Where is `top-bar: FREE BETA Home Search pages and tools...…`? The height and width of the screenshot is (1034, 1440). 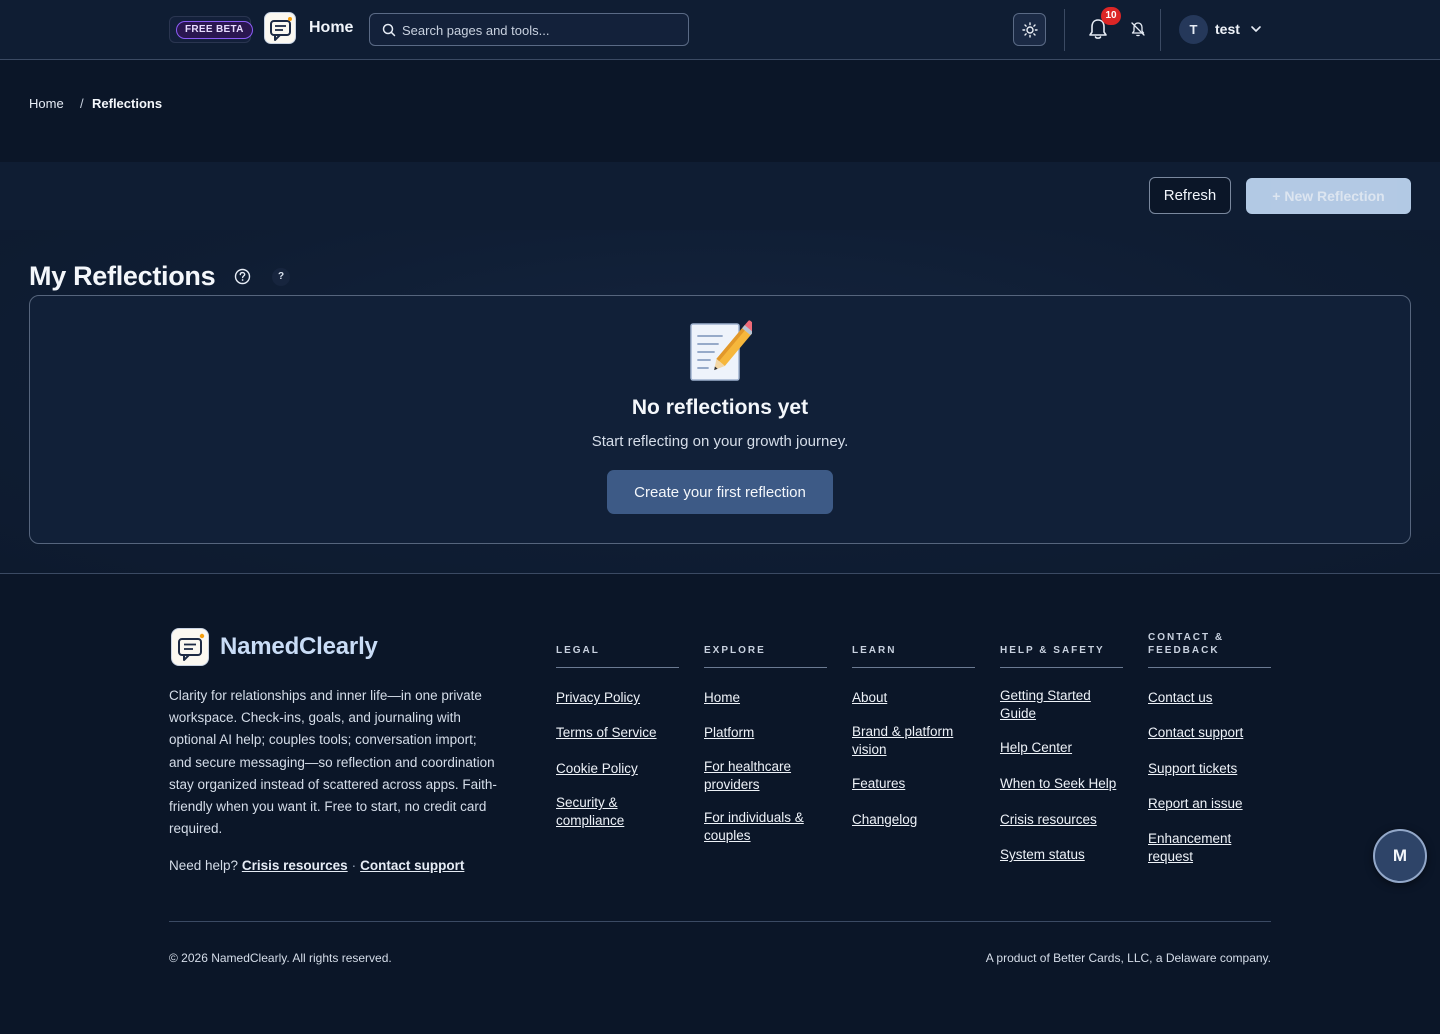
top-bar: FREE BETA Home Search pages and tools...… is located at coordinates (720, 30).